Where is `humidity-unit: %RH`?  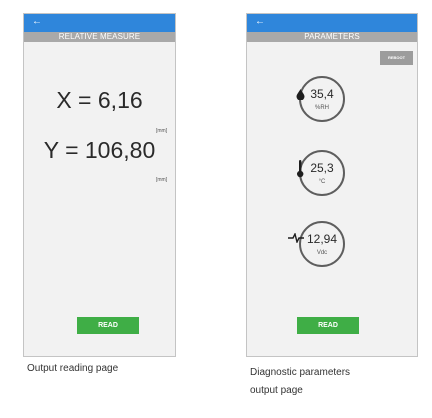
humidity-unit: %RH is located at coordinates (321, 108).